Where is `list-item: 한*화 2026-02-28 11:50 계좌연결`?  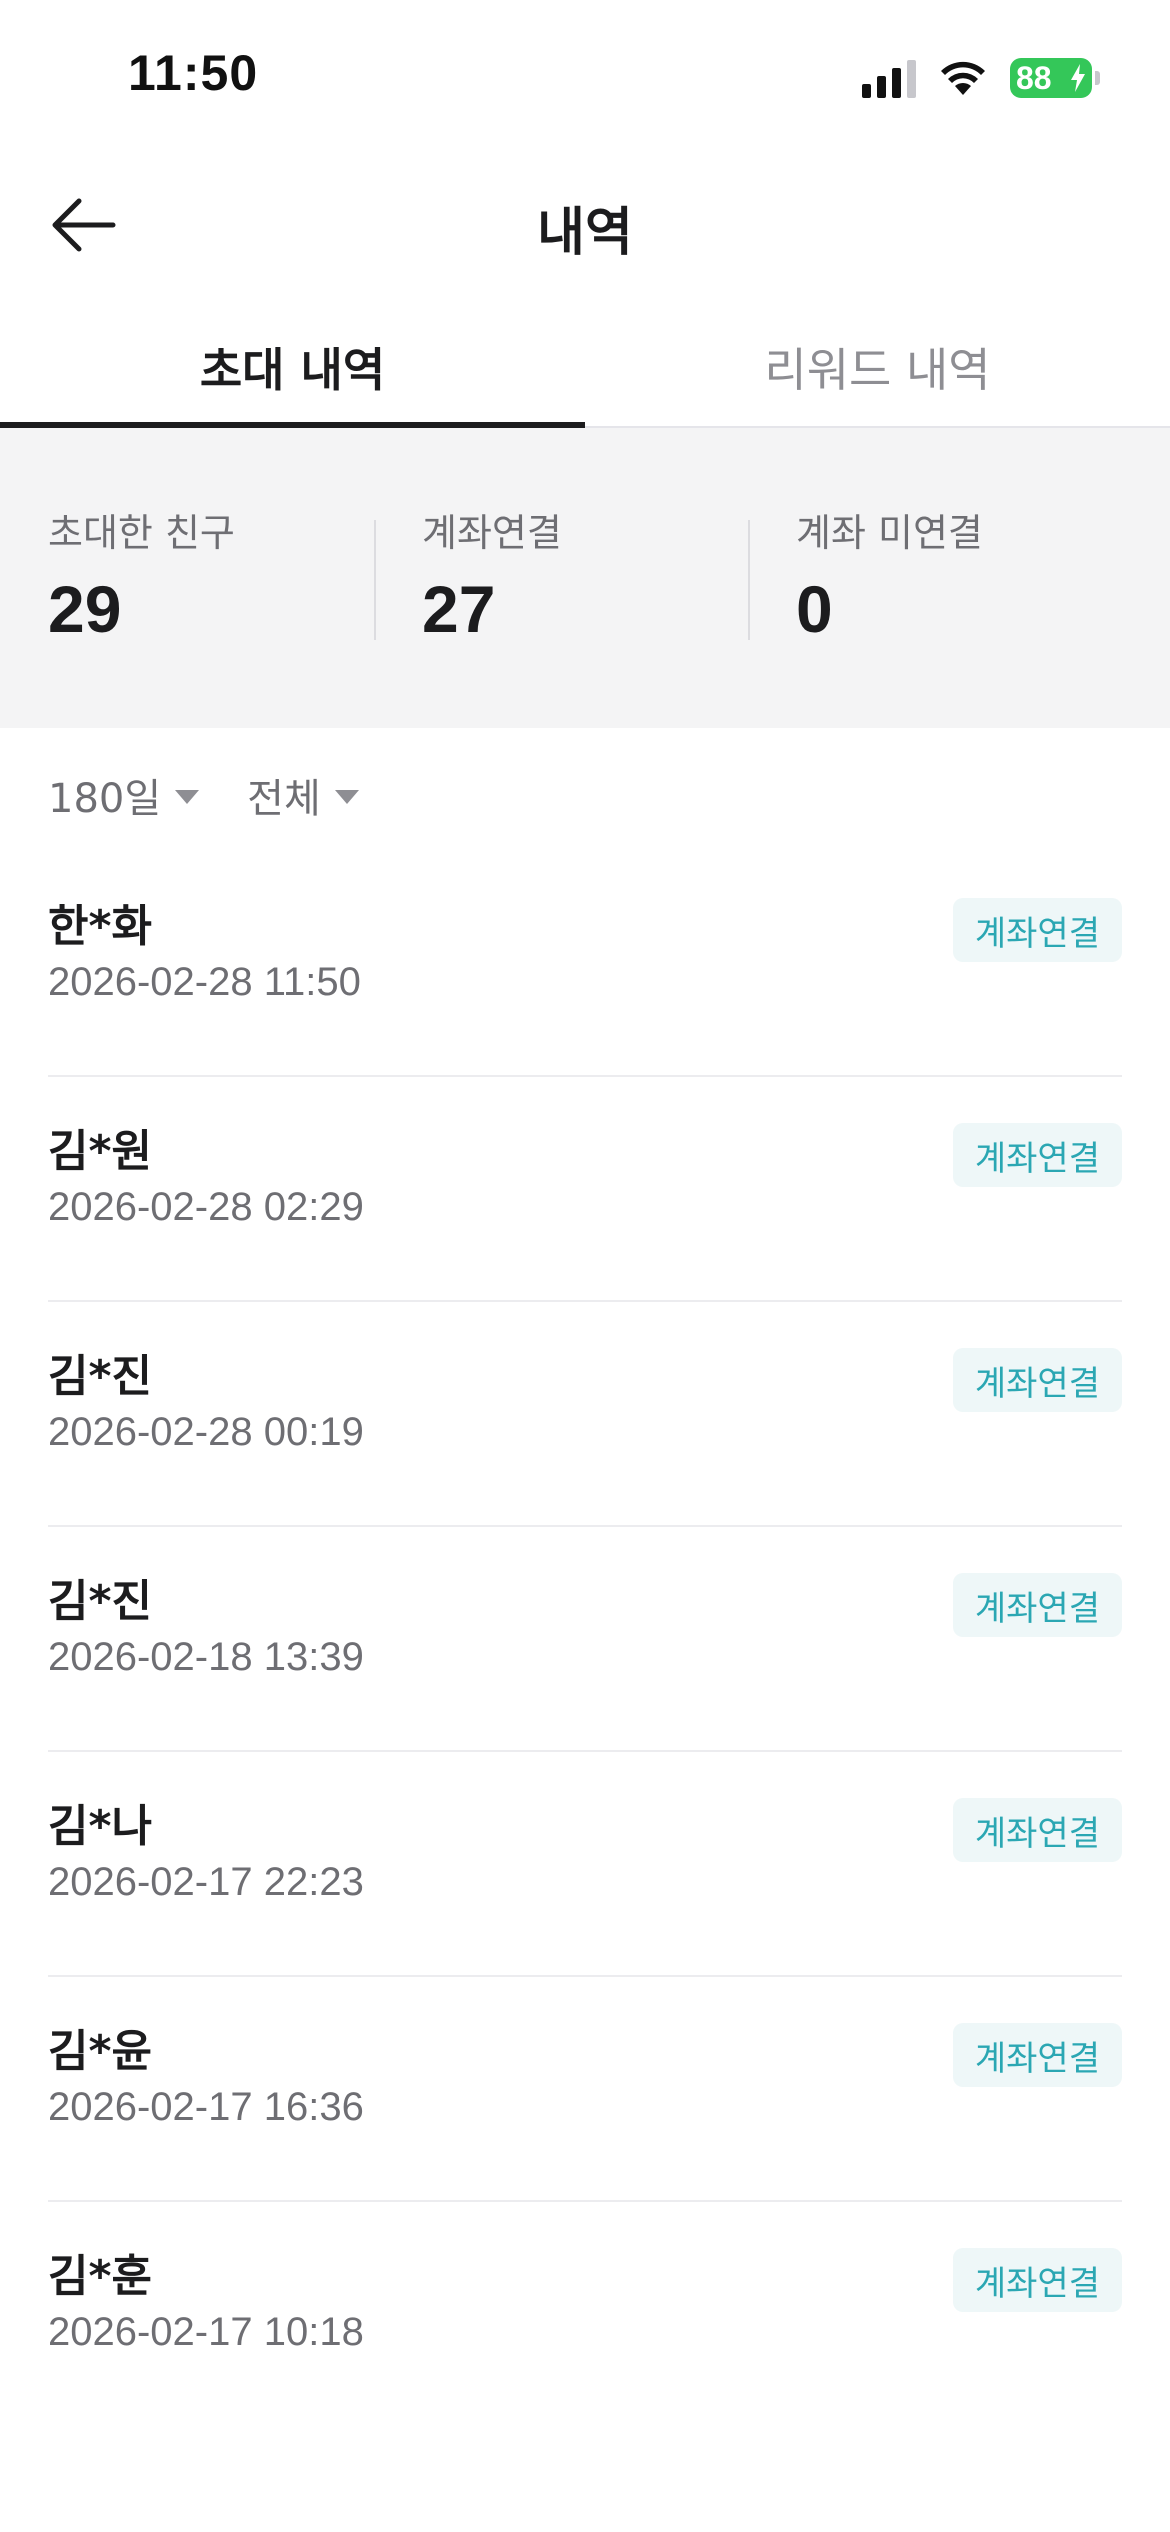
list-item: 한*화 2026-02-28 11:50 계좌연결 is located at coordinates (585, 964).